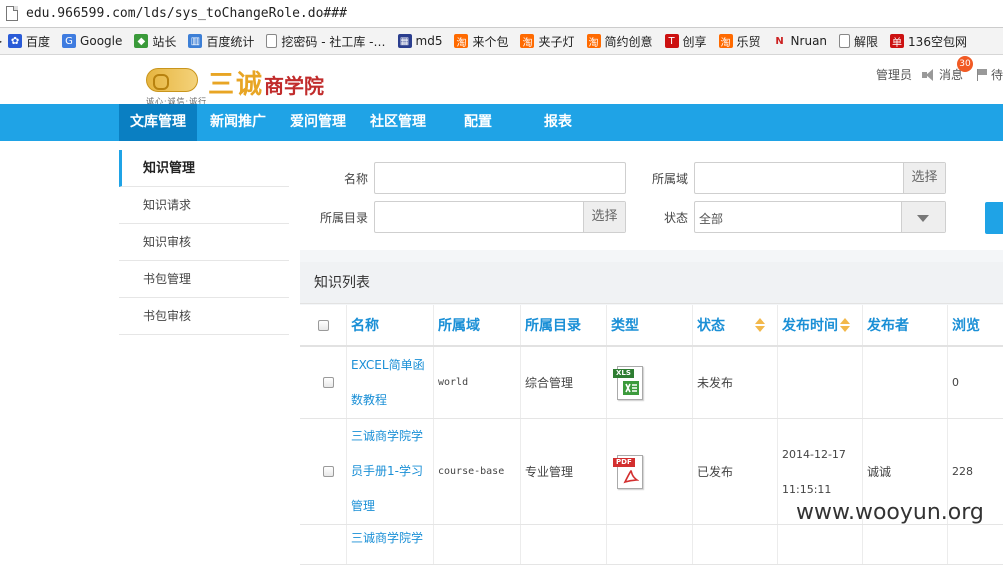 This screenshot has height=565, width=1003. Describe the element at coordinates (204, 316) in the screenshot. I see `sidebar-item-bag-review: 书包审核` at that location.